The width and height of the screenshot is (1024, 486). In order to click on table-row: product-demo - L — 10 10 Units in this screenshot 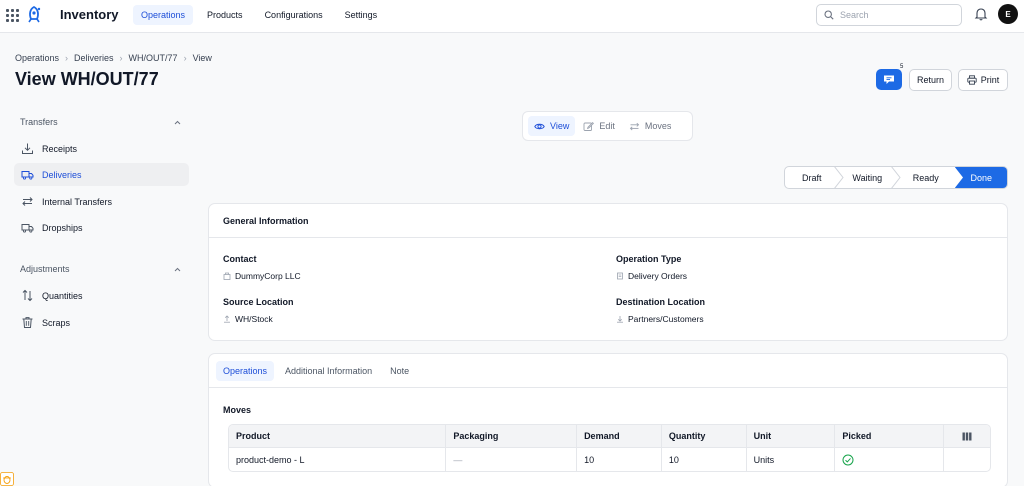, I will do `click(609, 459)`.